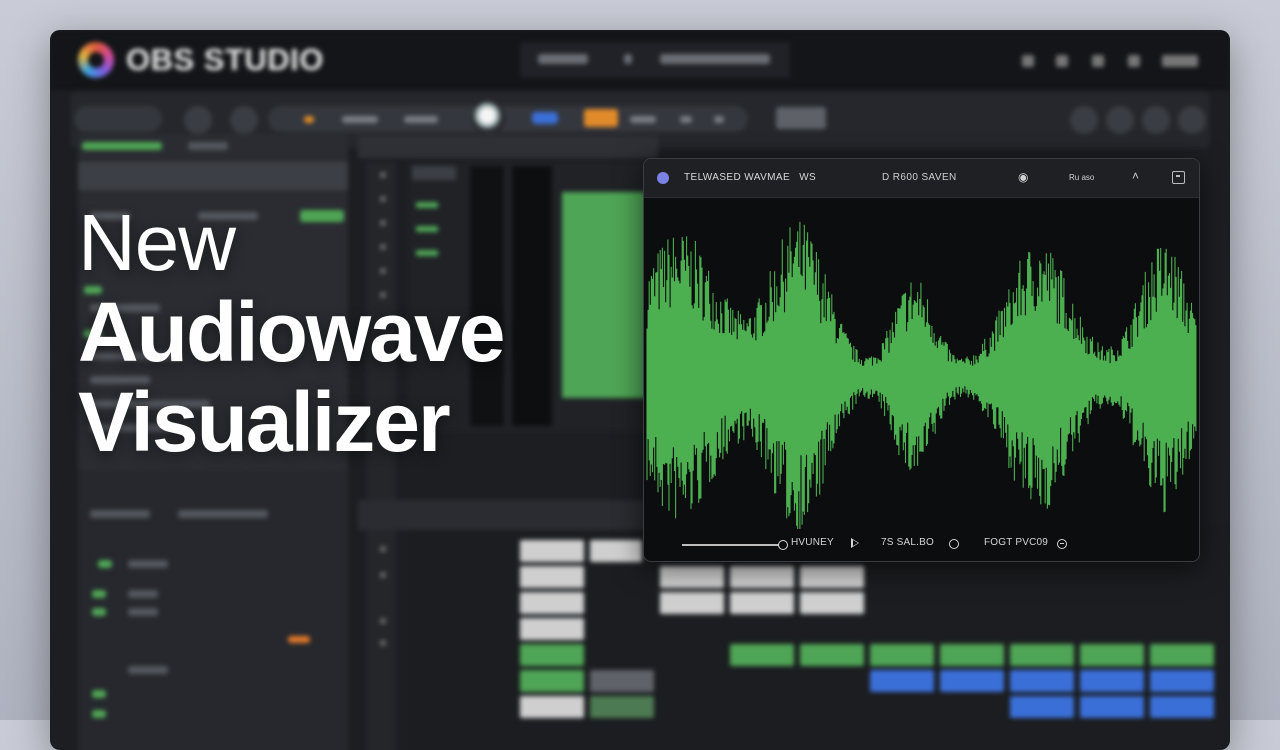  Describe the element at coordinates (225, 59) in the screenshot. I see `brand-name: OBS STUDIO` at that location.